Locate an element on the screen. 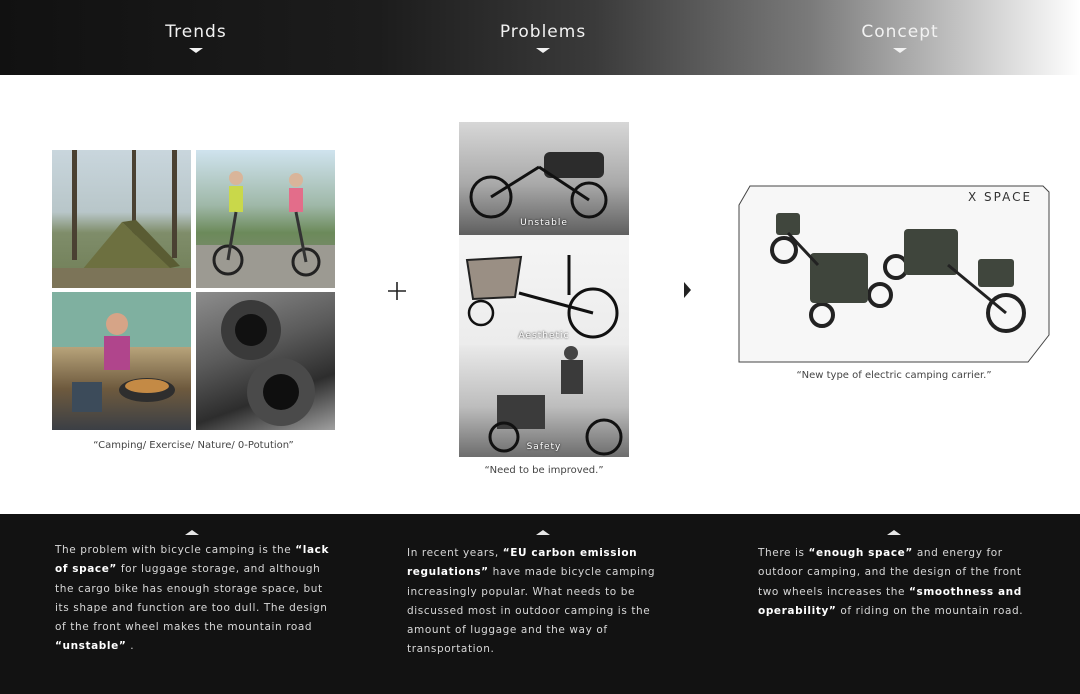  tab-concept: Concept is located at coordinates (900, 37).